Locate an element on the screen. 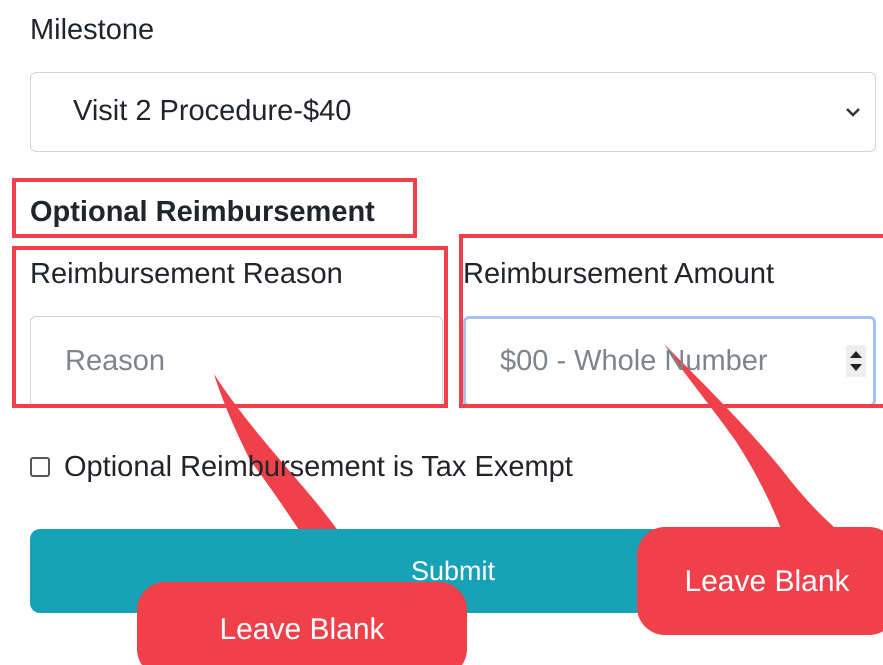 Image resolution: width=883 pixels, height=665 pixels. field-label: Reimbursement Reason is located at coordinates (186, 274).